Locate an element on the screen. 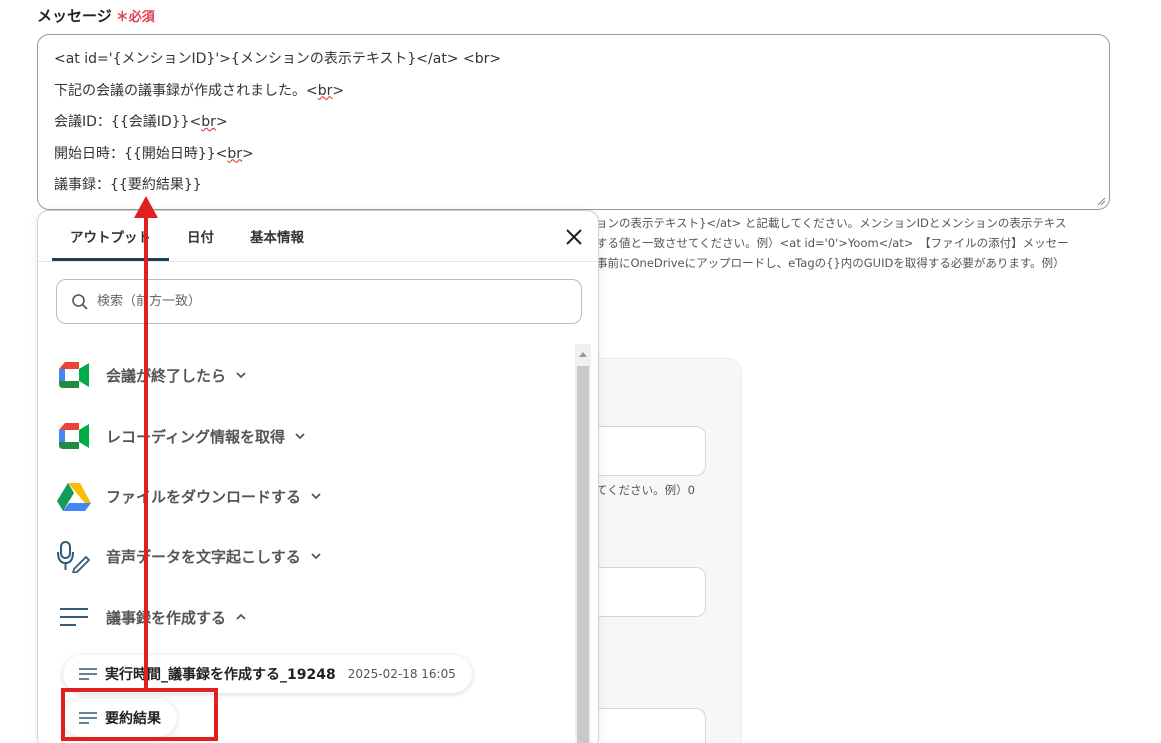 This screenshot has height=743, width=1161. google-drive-icon is located at coordinates (74, 496).